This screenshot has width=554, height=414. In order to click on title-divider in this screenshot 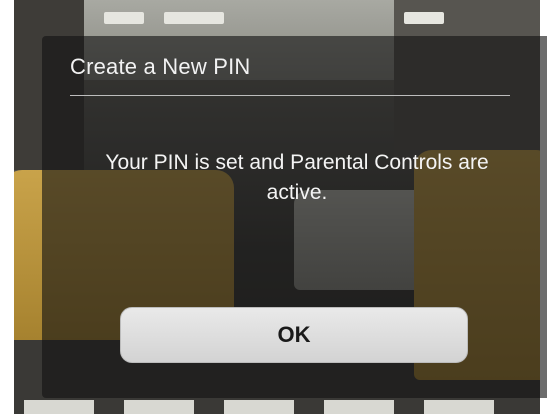, I will do `click(290, 95)`.